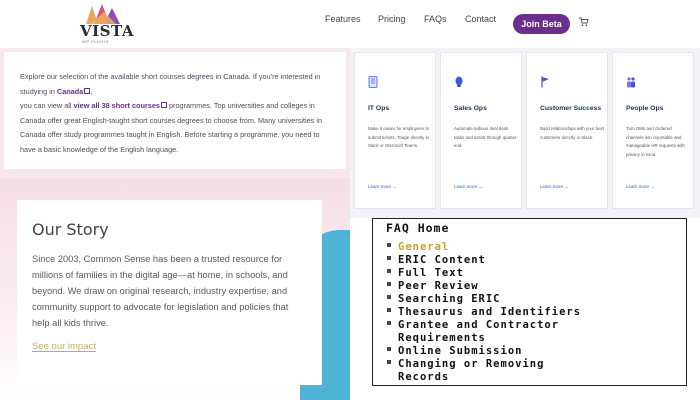 The height and width of the screenshot is (400, 700). I want to click on tablet-icon, so click(373, 82).